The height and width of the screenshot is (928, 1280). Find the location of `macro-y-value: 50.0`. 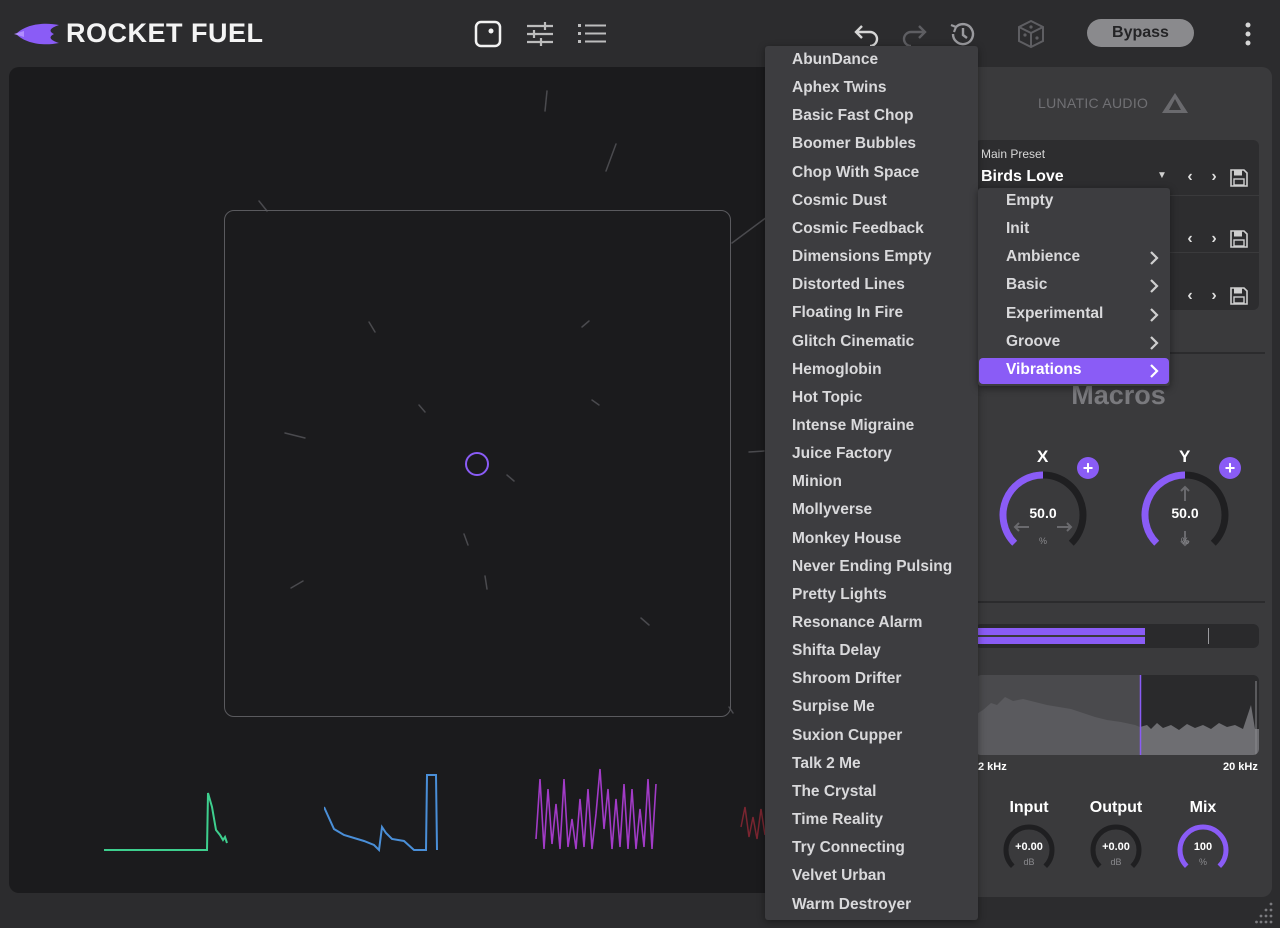

macro-y-value: 50.0 is located at coordinates (1185, 513).